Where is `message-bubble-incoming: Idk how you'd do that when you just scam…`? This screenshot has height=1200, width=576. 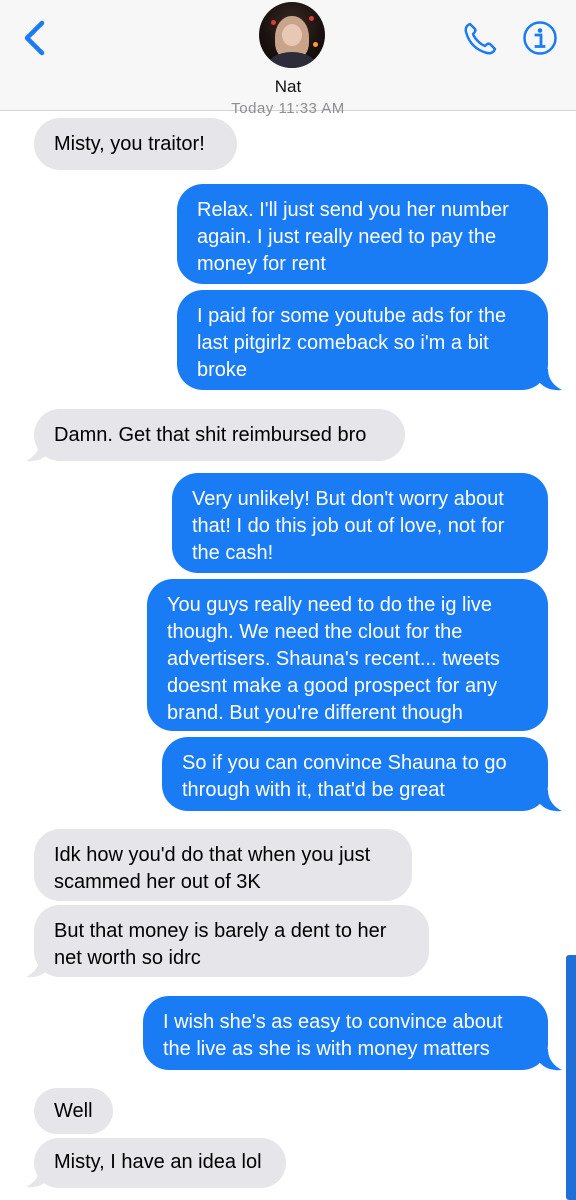 message-bubble-incoming: Idk how you'd do that when you just scam… is located at coordinates (223, 865).